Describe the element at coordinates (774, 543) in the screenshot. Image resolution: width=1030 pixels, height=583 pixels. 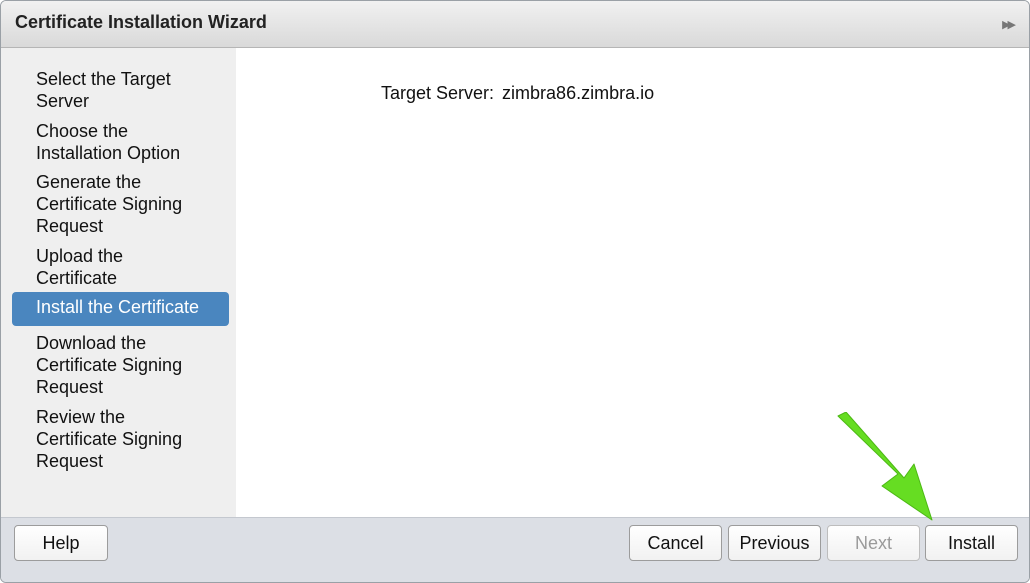
I see `previous-button: Previous` at that location.